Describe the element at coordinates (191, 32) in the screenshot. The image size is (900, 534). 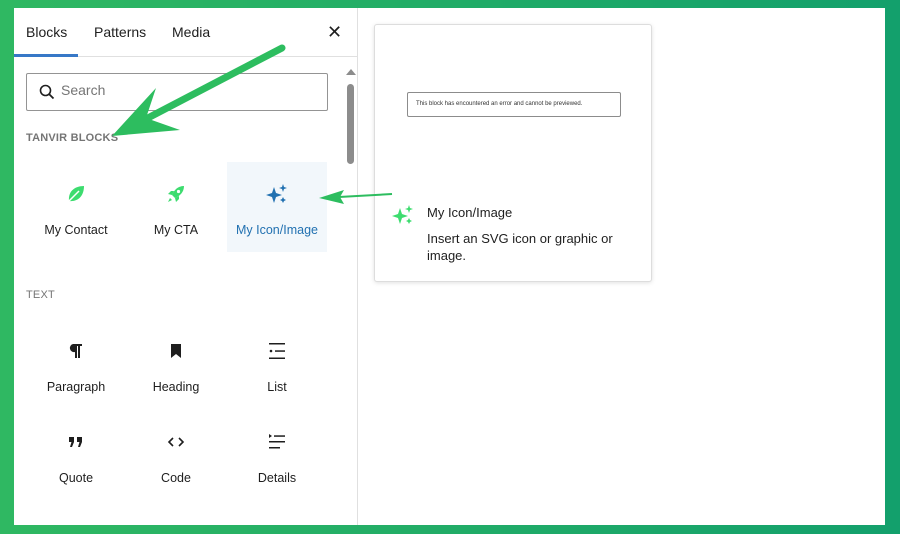
I see `tab-media: Media` at that location.